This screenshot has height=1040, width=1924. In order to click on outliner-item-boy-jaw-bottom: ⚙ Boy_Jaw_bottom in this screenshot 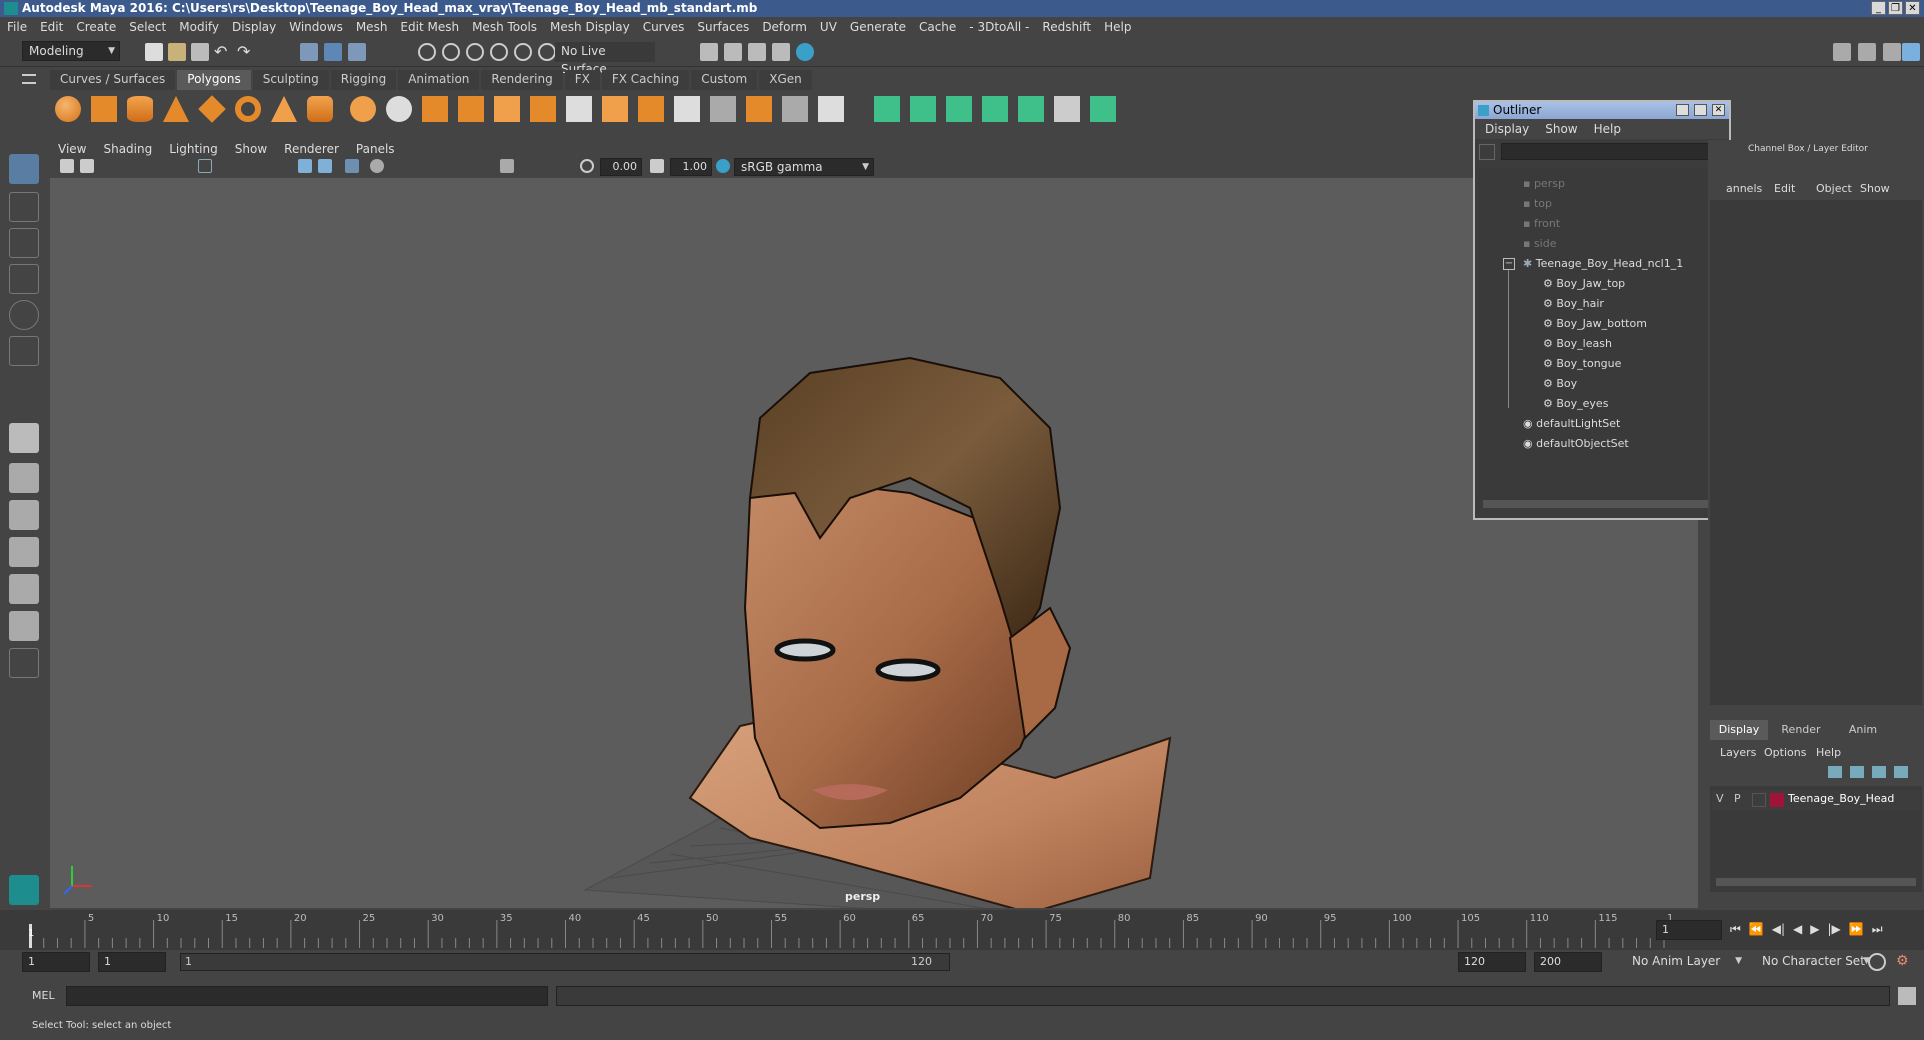, I will do `click(1595, 324)`.